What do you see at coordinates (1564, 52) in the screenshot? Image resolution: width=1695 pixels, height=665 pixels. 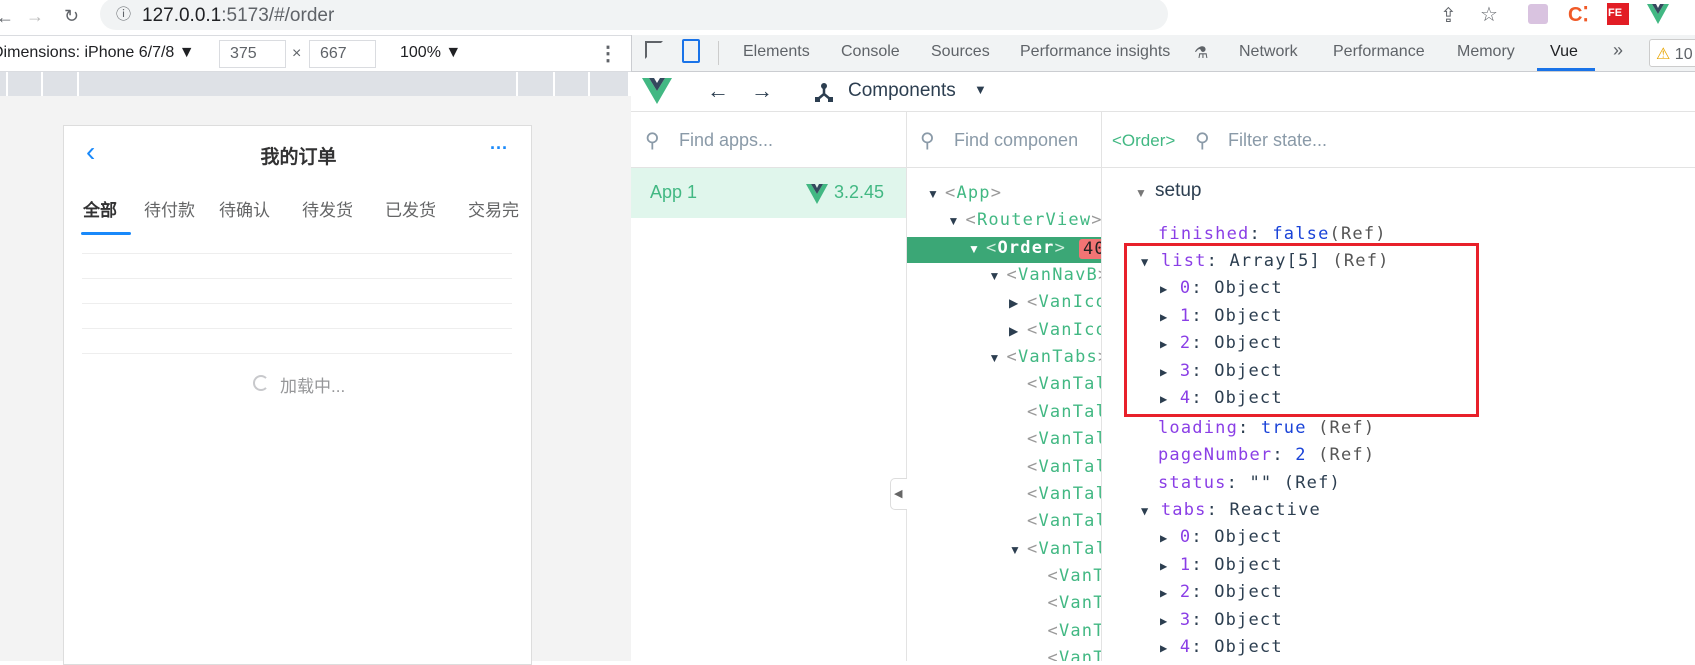 I see `tab-vue: Vue` at bounding box center [1564, 52].